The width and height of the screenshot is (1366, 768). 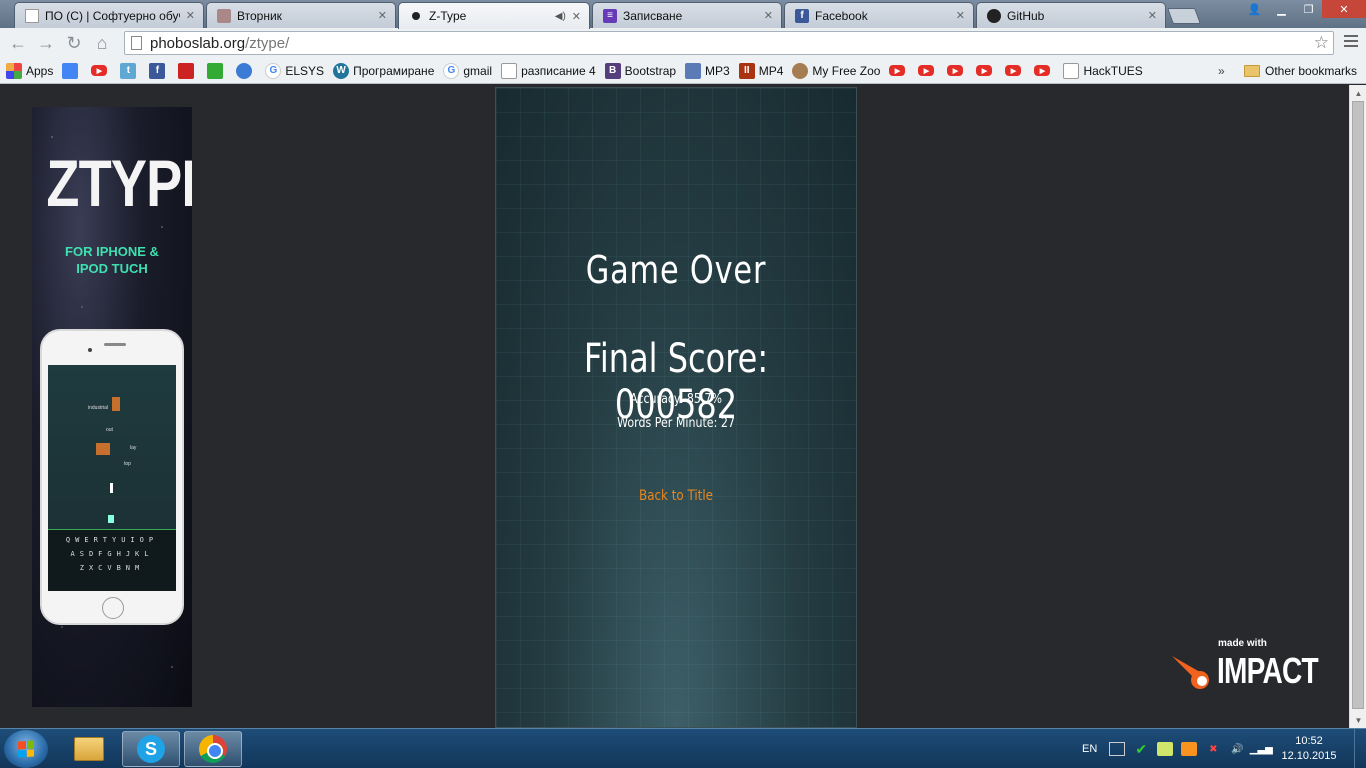 I want to click on folder-icon, so click(x=1252, y=70).